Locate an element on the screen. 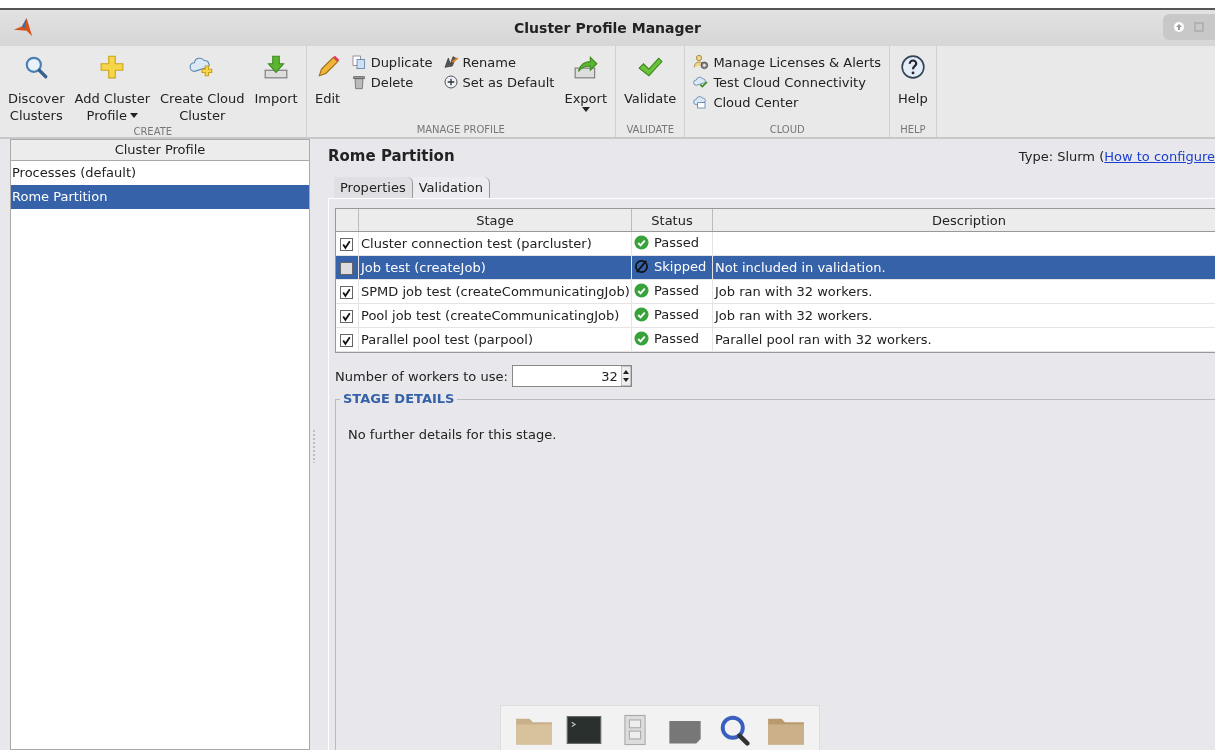 This screenshot has height=750, width=1215. toolstrip-button: Add Cluster Profile is located at coordinates (112, 88).